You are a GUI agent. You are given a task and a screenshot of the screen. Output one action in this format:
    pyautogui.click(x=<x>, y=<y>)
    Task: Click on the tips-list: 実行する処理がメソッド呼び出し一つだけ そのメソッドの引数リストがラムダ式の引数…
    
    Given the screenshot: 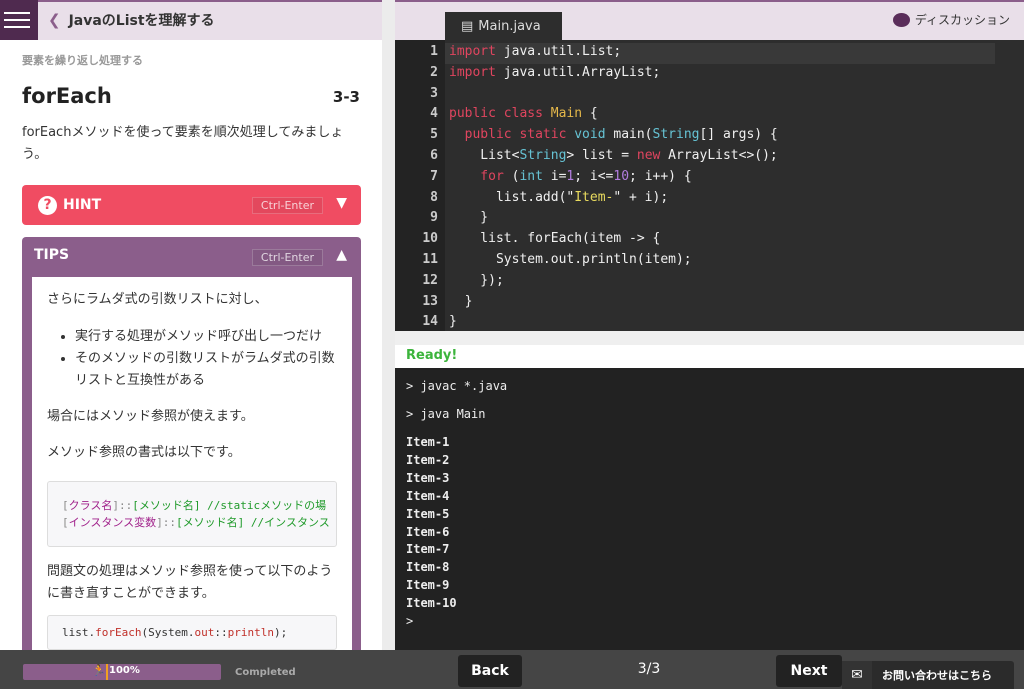 What is the action you would take?
    pyautogui.click(x=206, y=359)
    